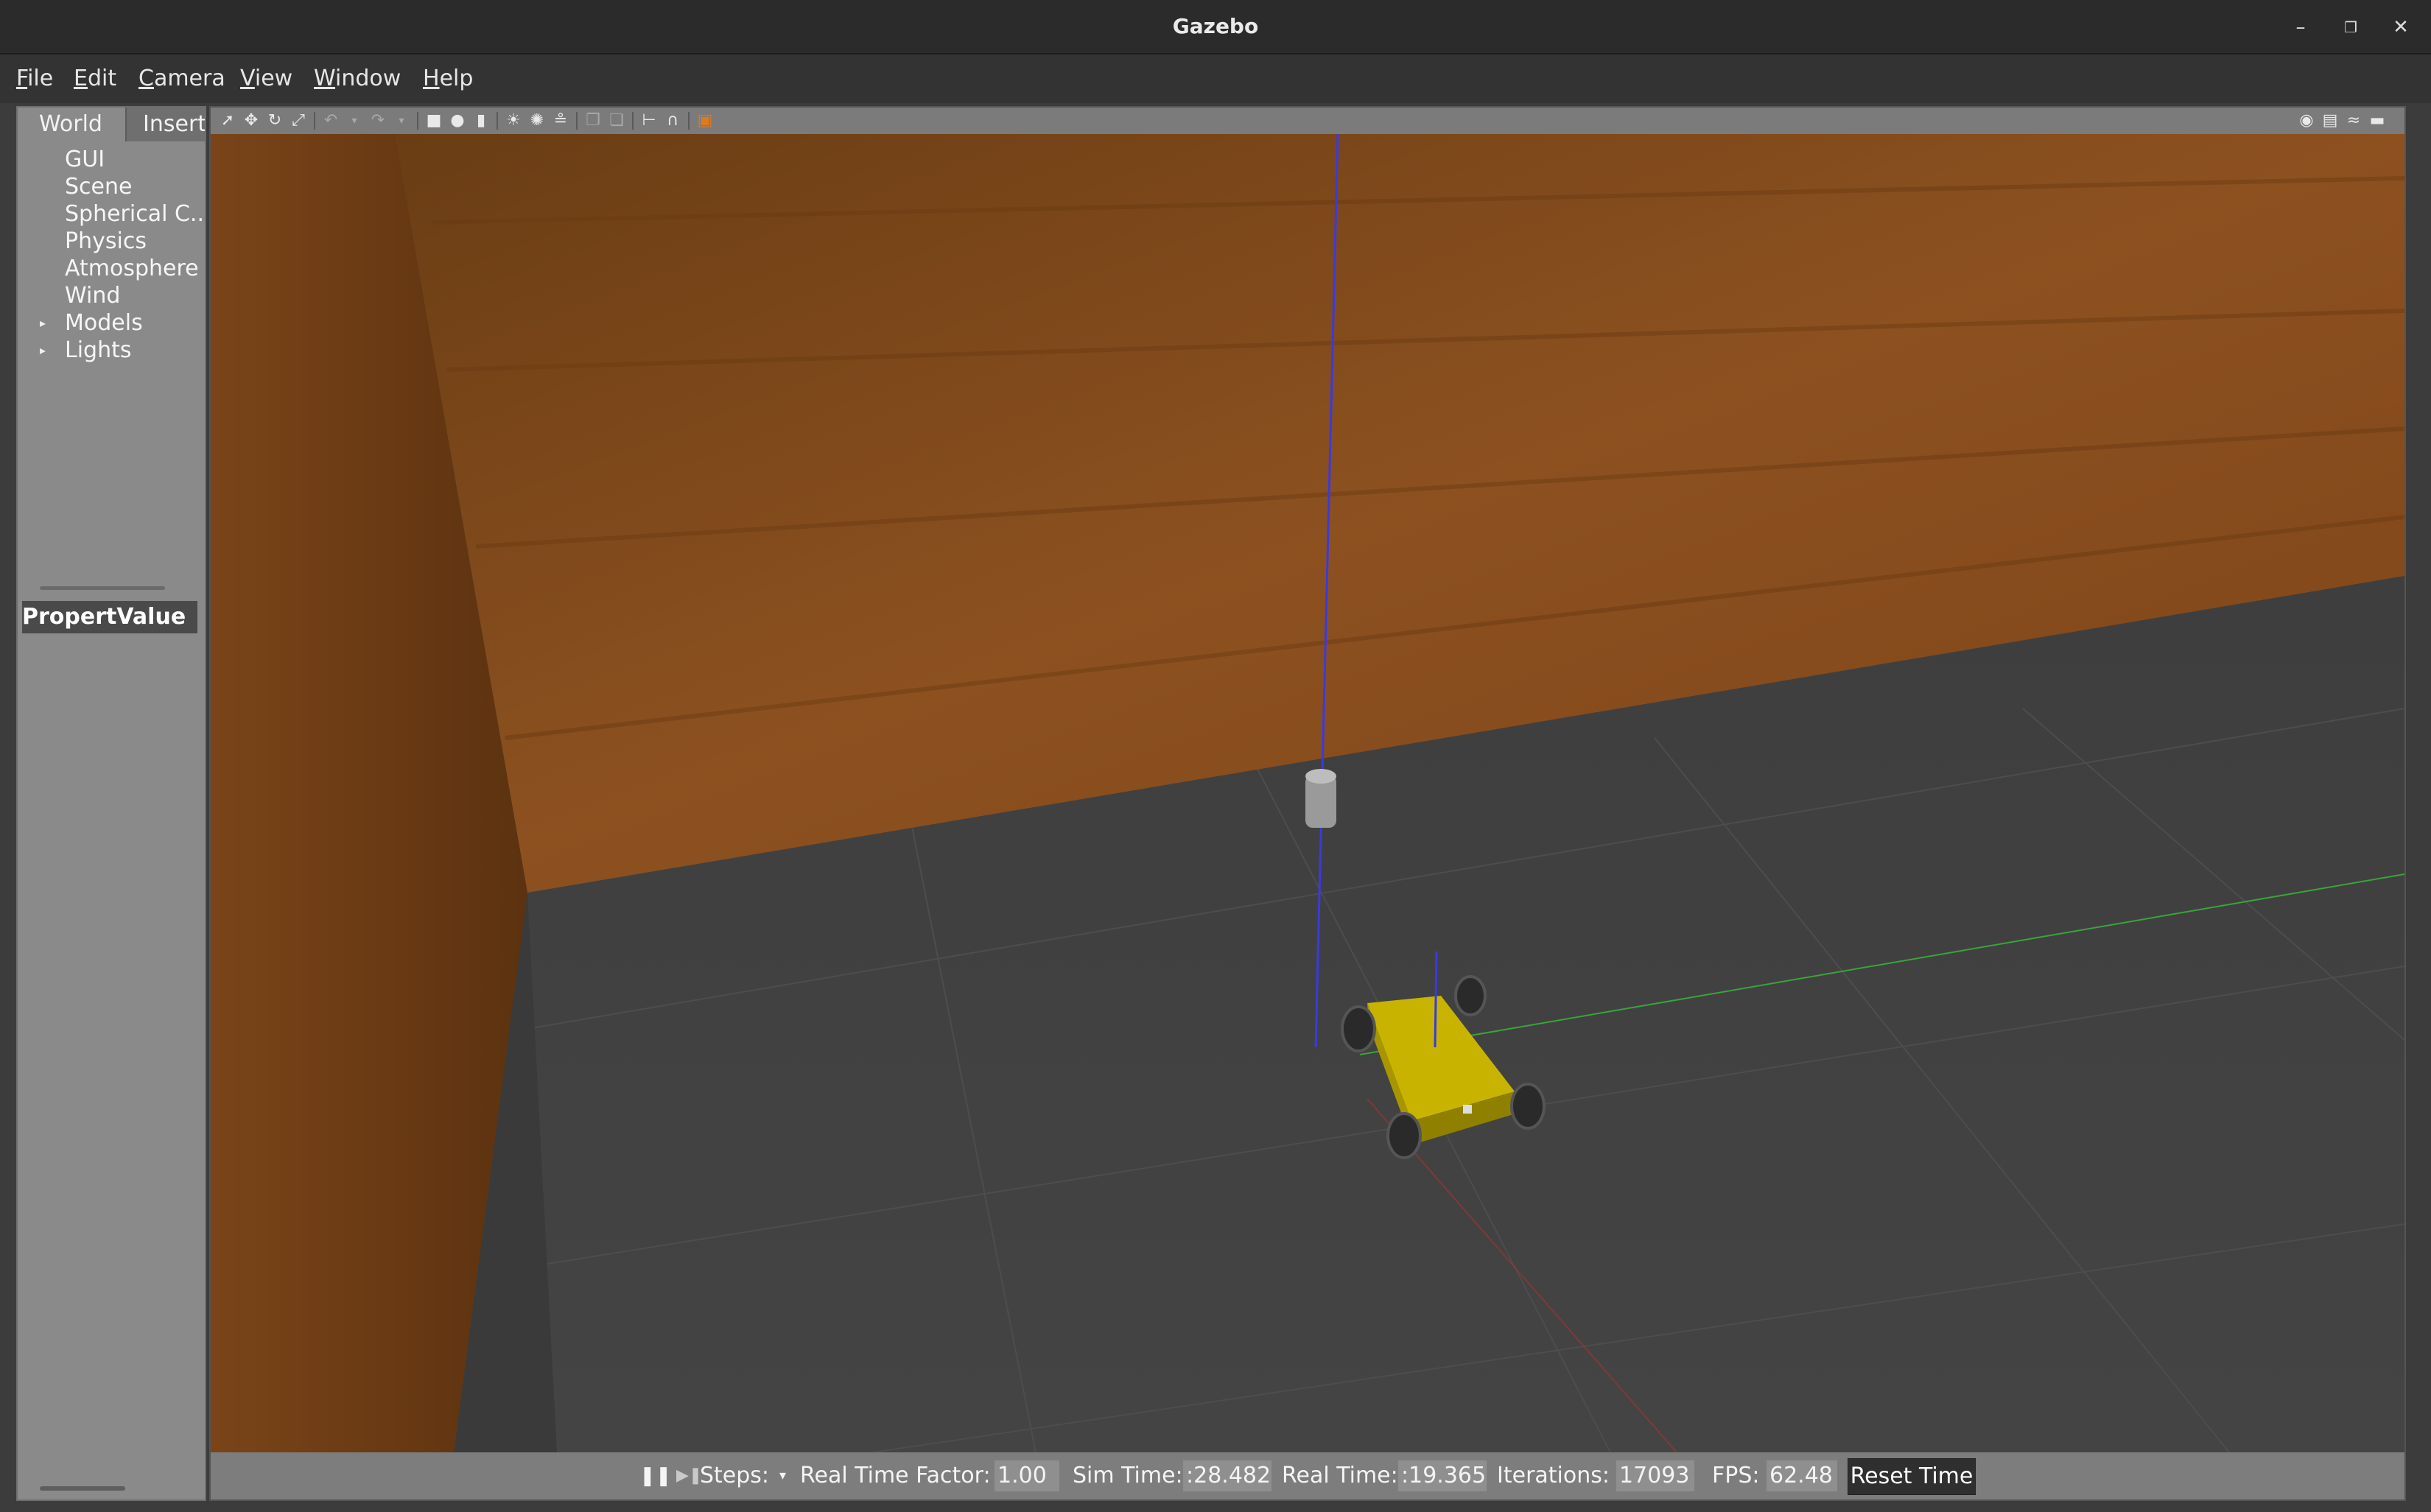 The width and height of the screenshot is (2431, 1512). Describe the element at coordinates (275, 121) in the screenshot. I see `rotate-mode-icon: ↻` at that location.